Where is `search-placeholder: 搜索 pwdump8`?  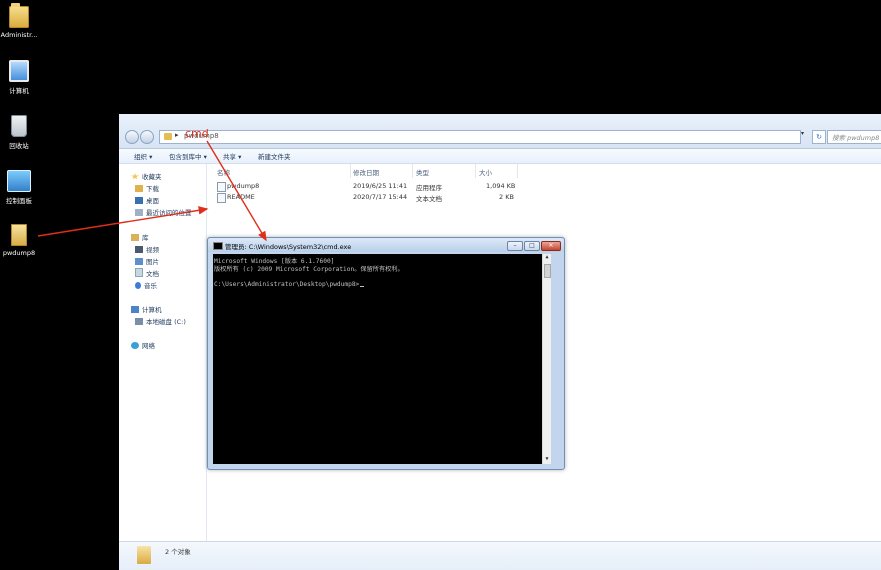
search-placeholder: 搜索 pwdump8 is located at coordinates (856, 138).